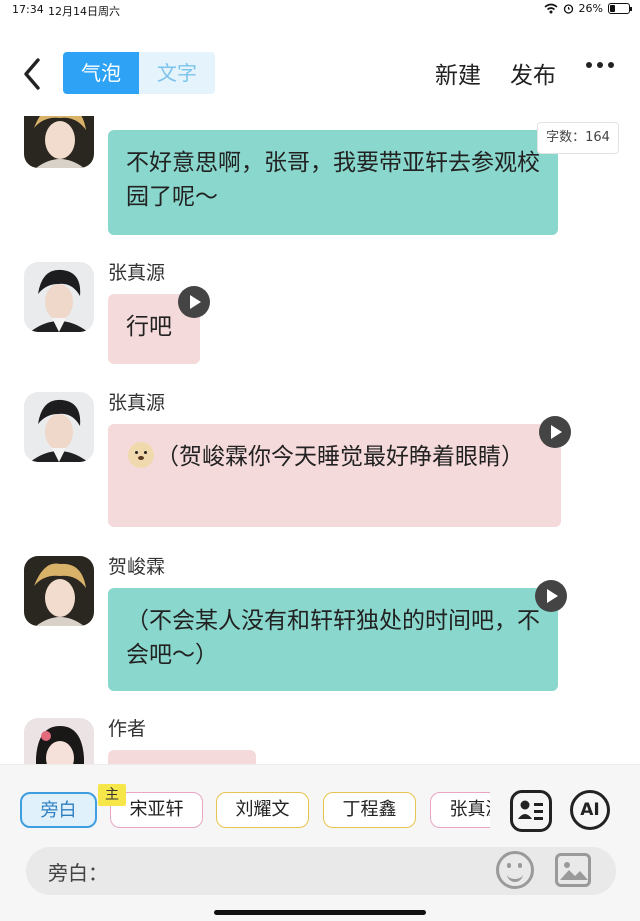 The image size is (640, 921). I want to click on character-chip-narrator: 旁白, so click(58, 810).